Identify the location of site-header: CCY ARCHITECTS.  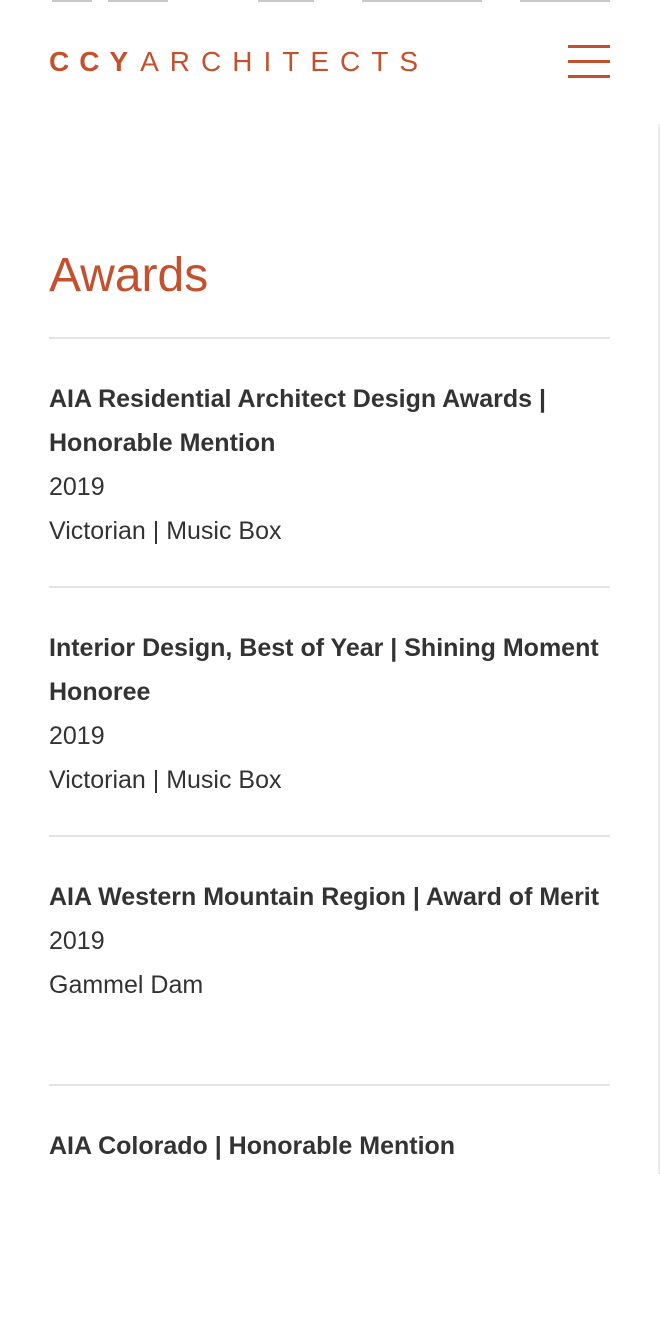
(330, 62).